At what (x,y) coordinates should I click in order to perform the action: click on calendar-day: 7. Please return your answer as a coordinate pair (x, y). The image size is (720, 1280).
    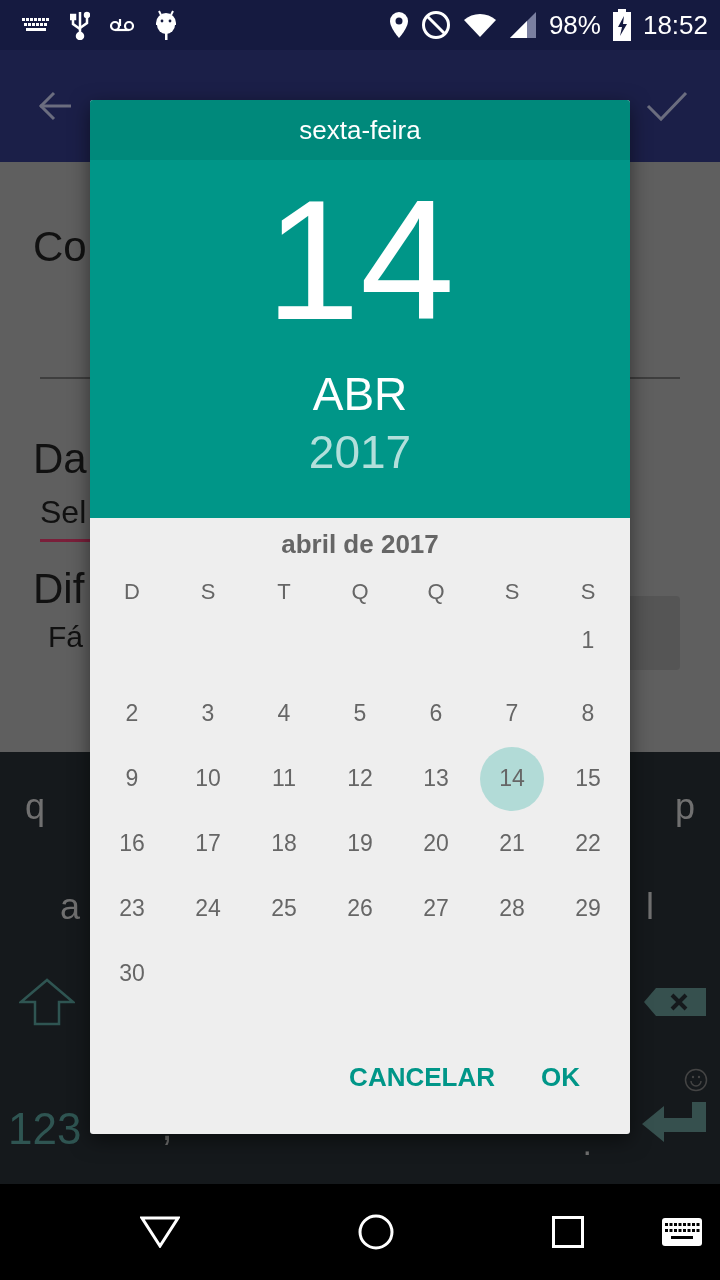
    Looking at the image, I should click on (512, 713).